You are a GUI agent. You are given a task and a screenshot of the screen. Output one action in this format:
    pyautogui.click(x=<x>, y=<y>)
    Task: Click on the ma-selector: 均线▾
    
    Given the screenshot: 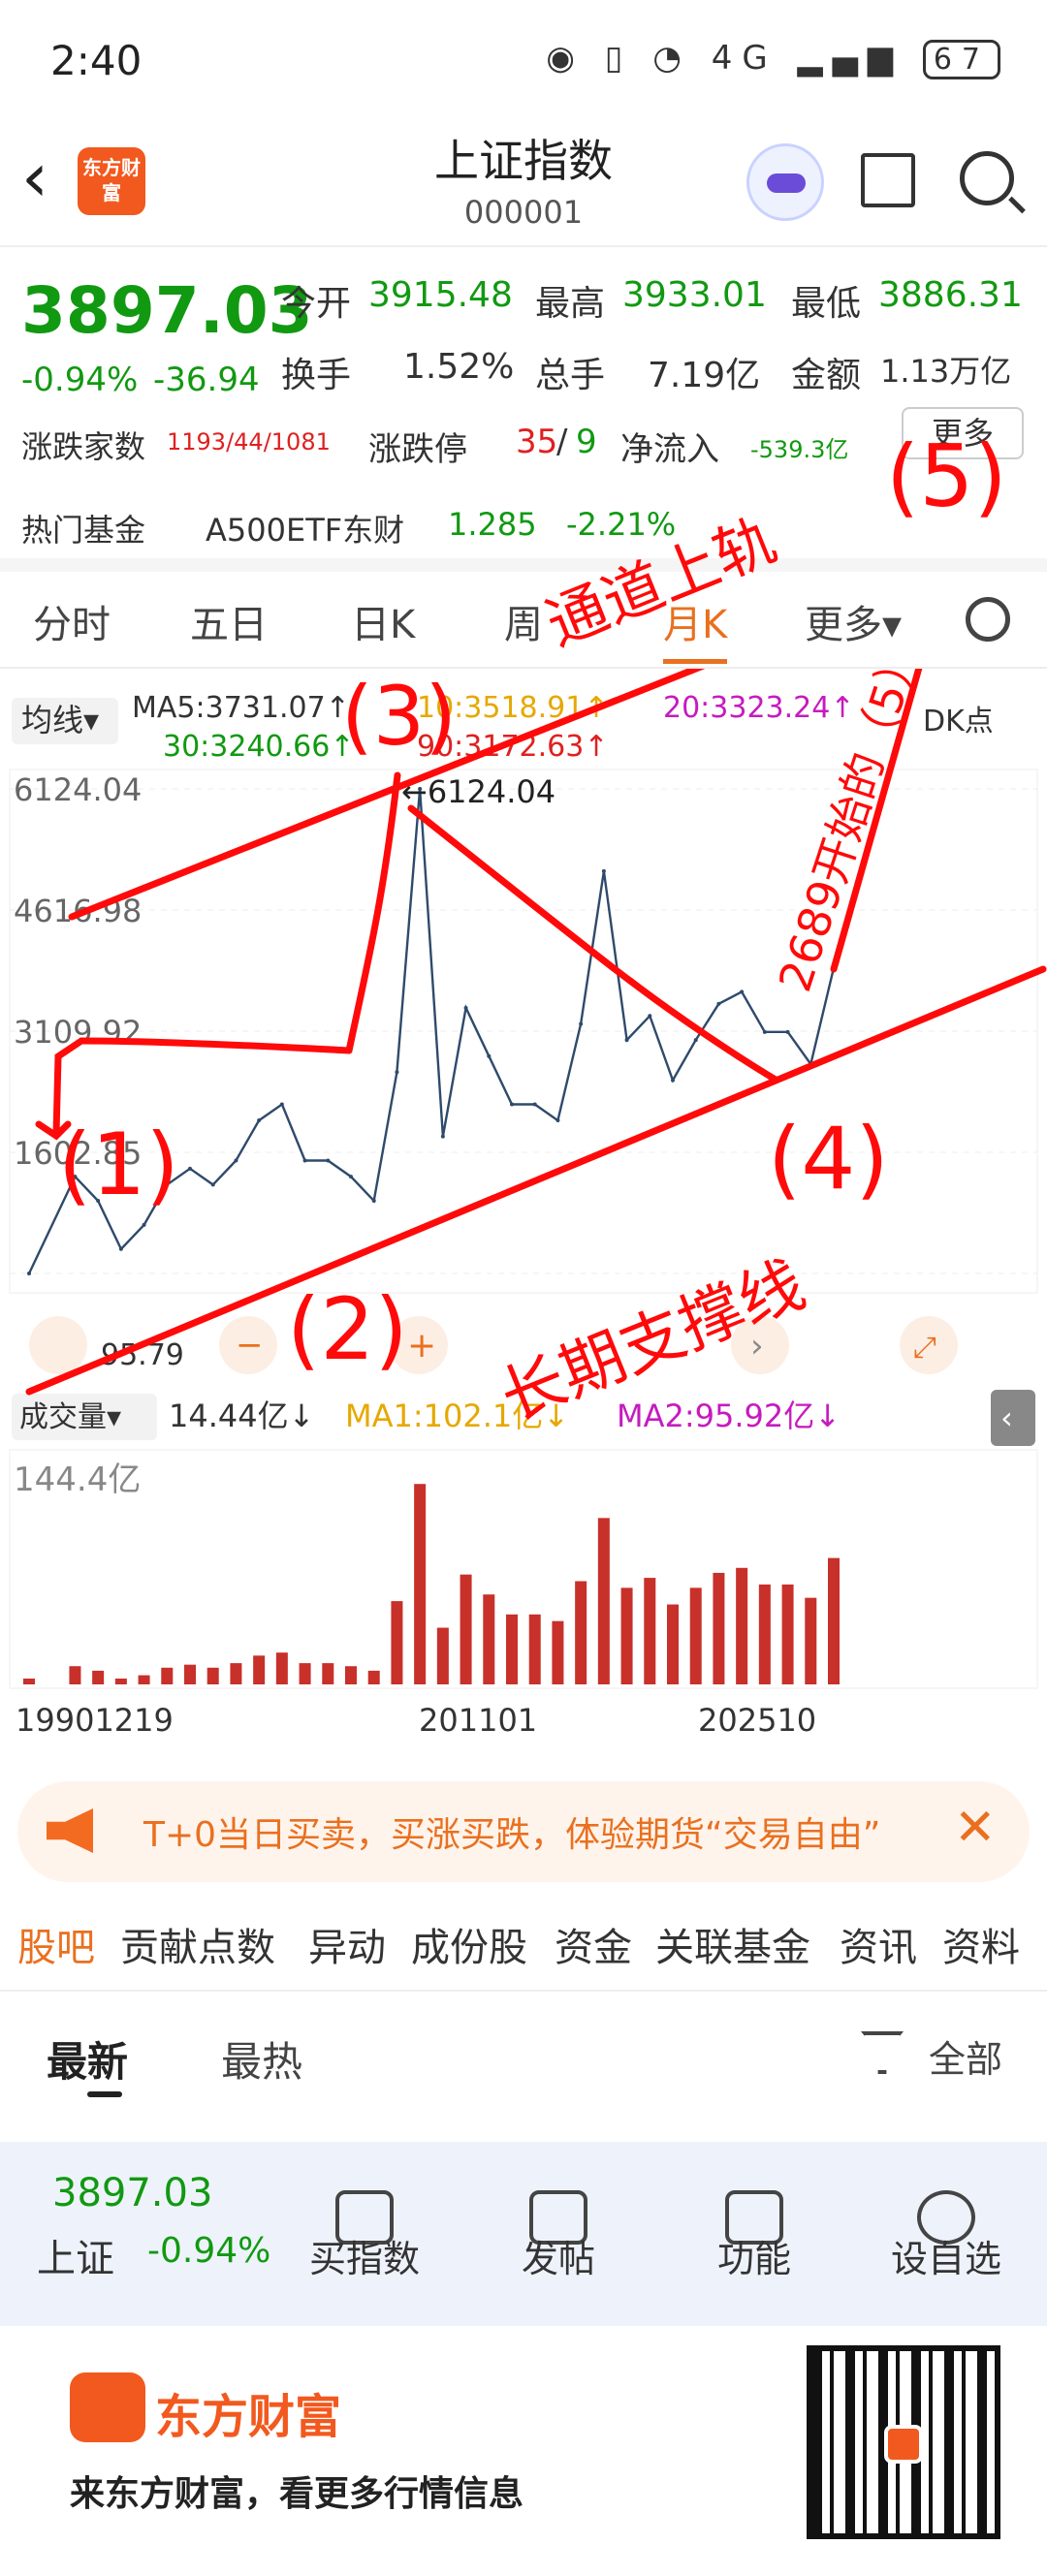 What is the action you would take?
    pyautogui.click(x=60, y=720)
    